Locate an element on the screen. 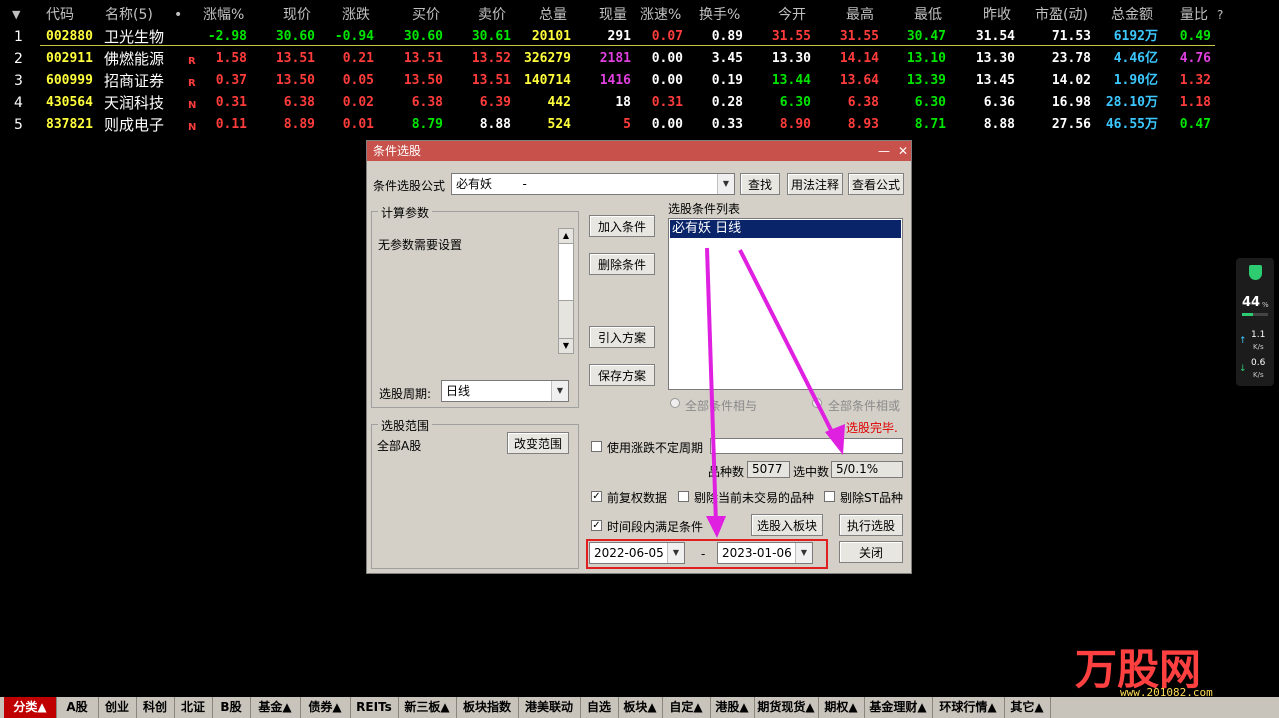 The height and width of the screenshot is (718, 1279). chg: 0.05 is located at coordinates (358, 80).